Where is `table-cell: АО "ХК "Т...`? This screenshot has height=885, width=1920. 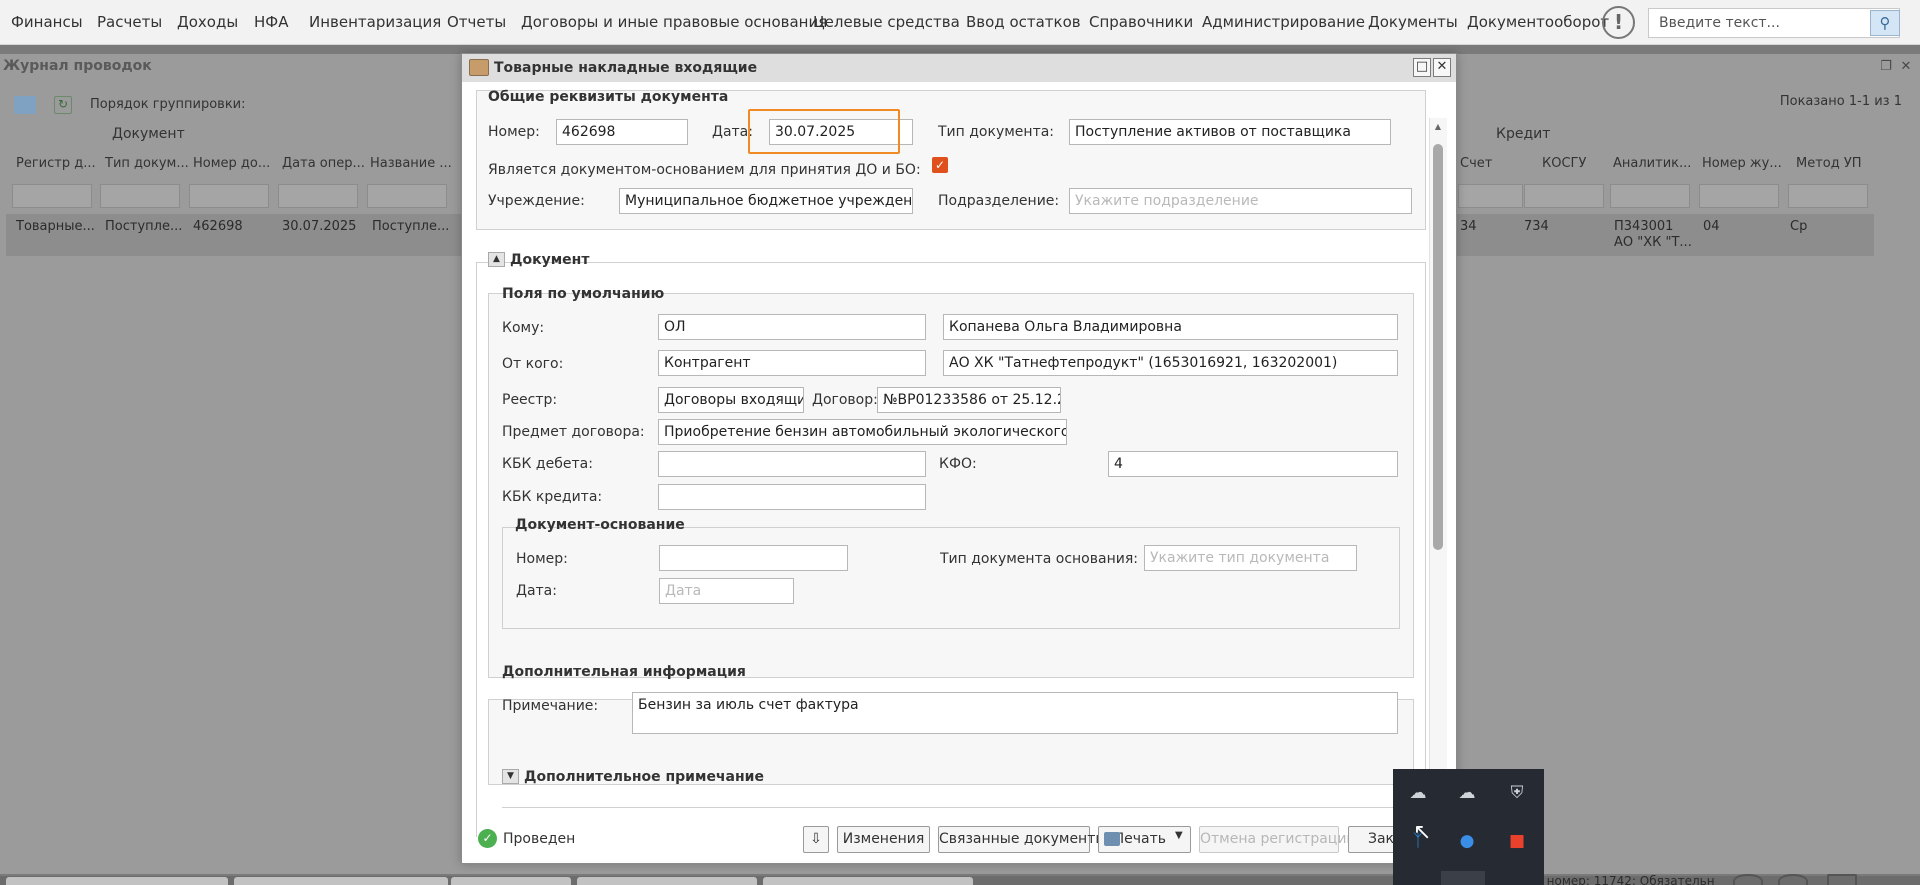
table-cell: АО "ХК "Т... is located at coordinates (1653, 242).